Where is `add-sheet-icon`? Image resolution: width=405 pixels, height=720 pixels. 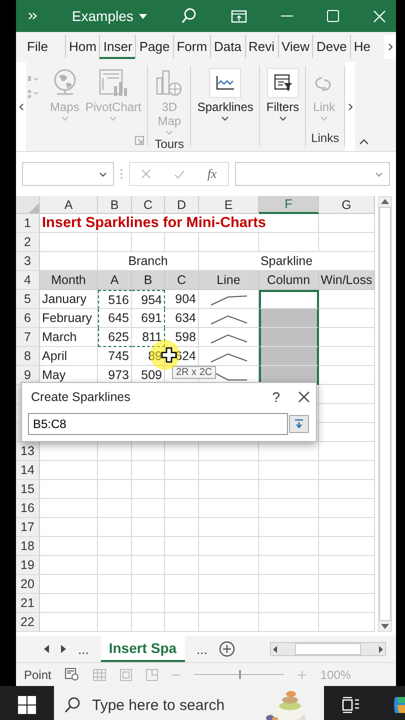
add-sheet-icon is located at coordinates (227, 649).